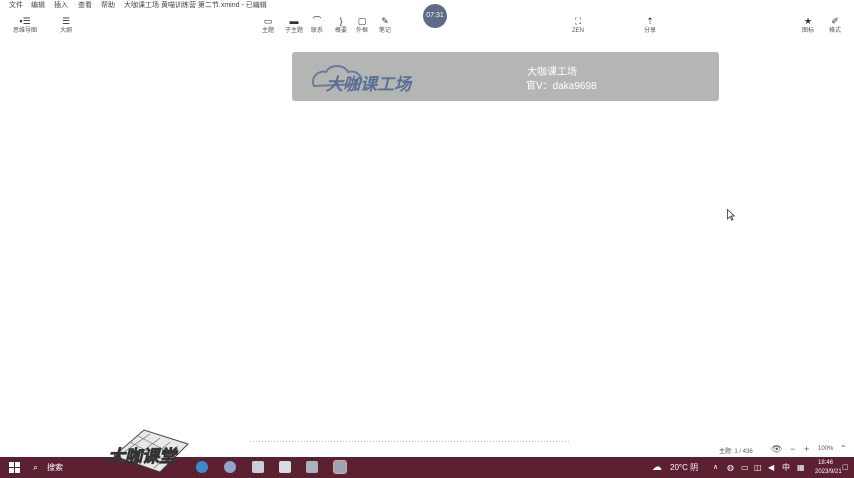 This screenshot has height=478, width=854. I want to click on note-icon: ✎, so click(385, 21).